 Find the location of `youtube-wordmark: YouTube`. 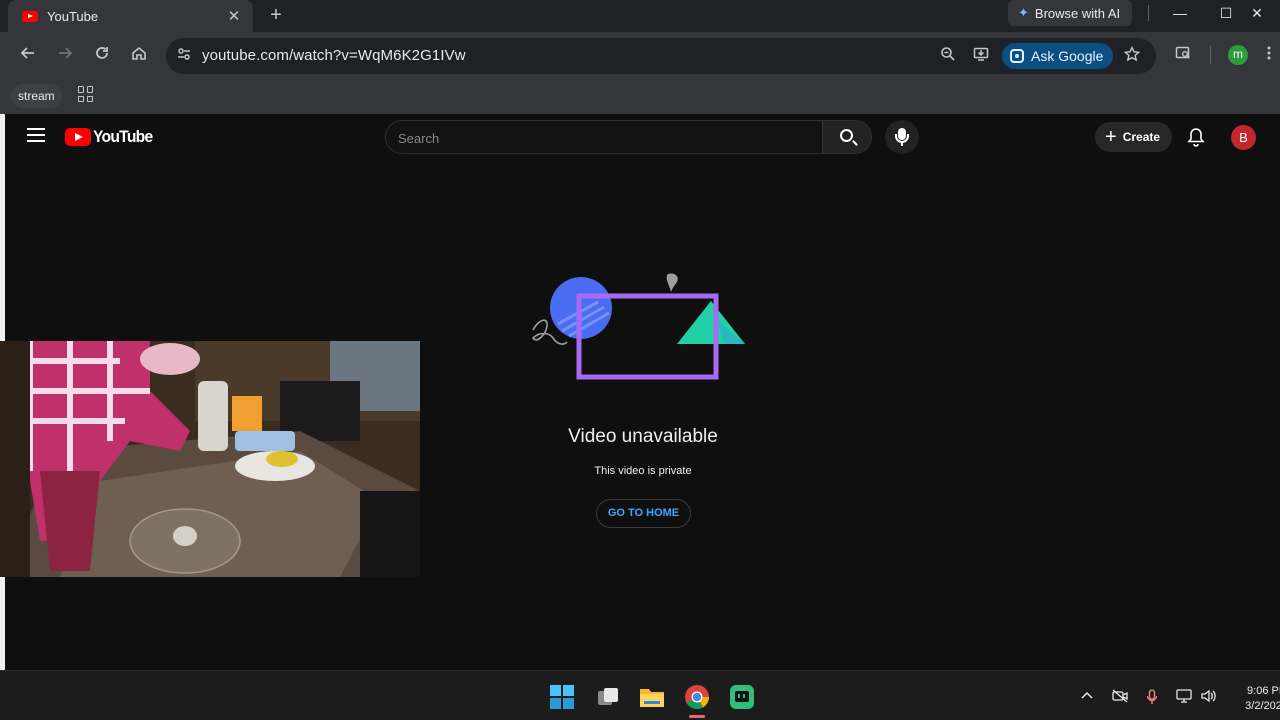

youtube-wordmark: YouTube is located at coordinates (123, 136).